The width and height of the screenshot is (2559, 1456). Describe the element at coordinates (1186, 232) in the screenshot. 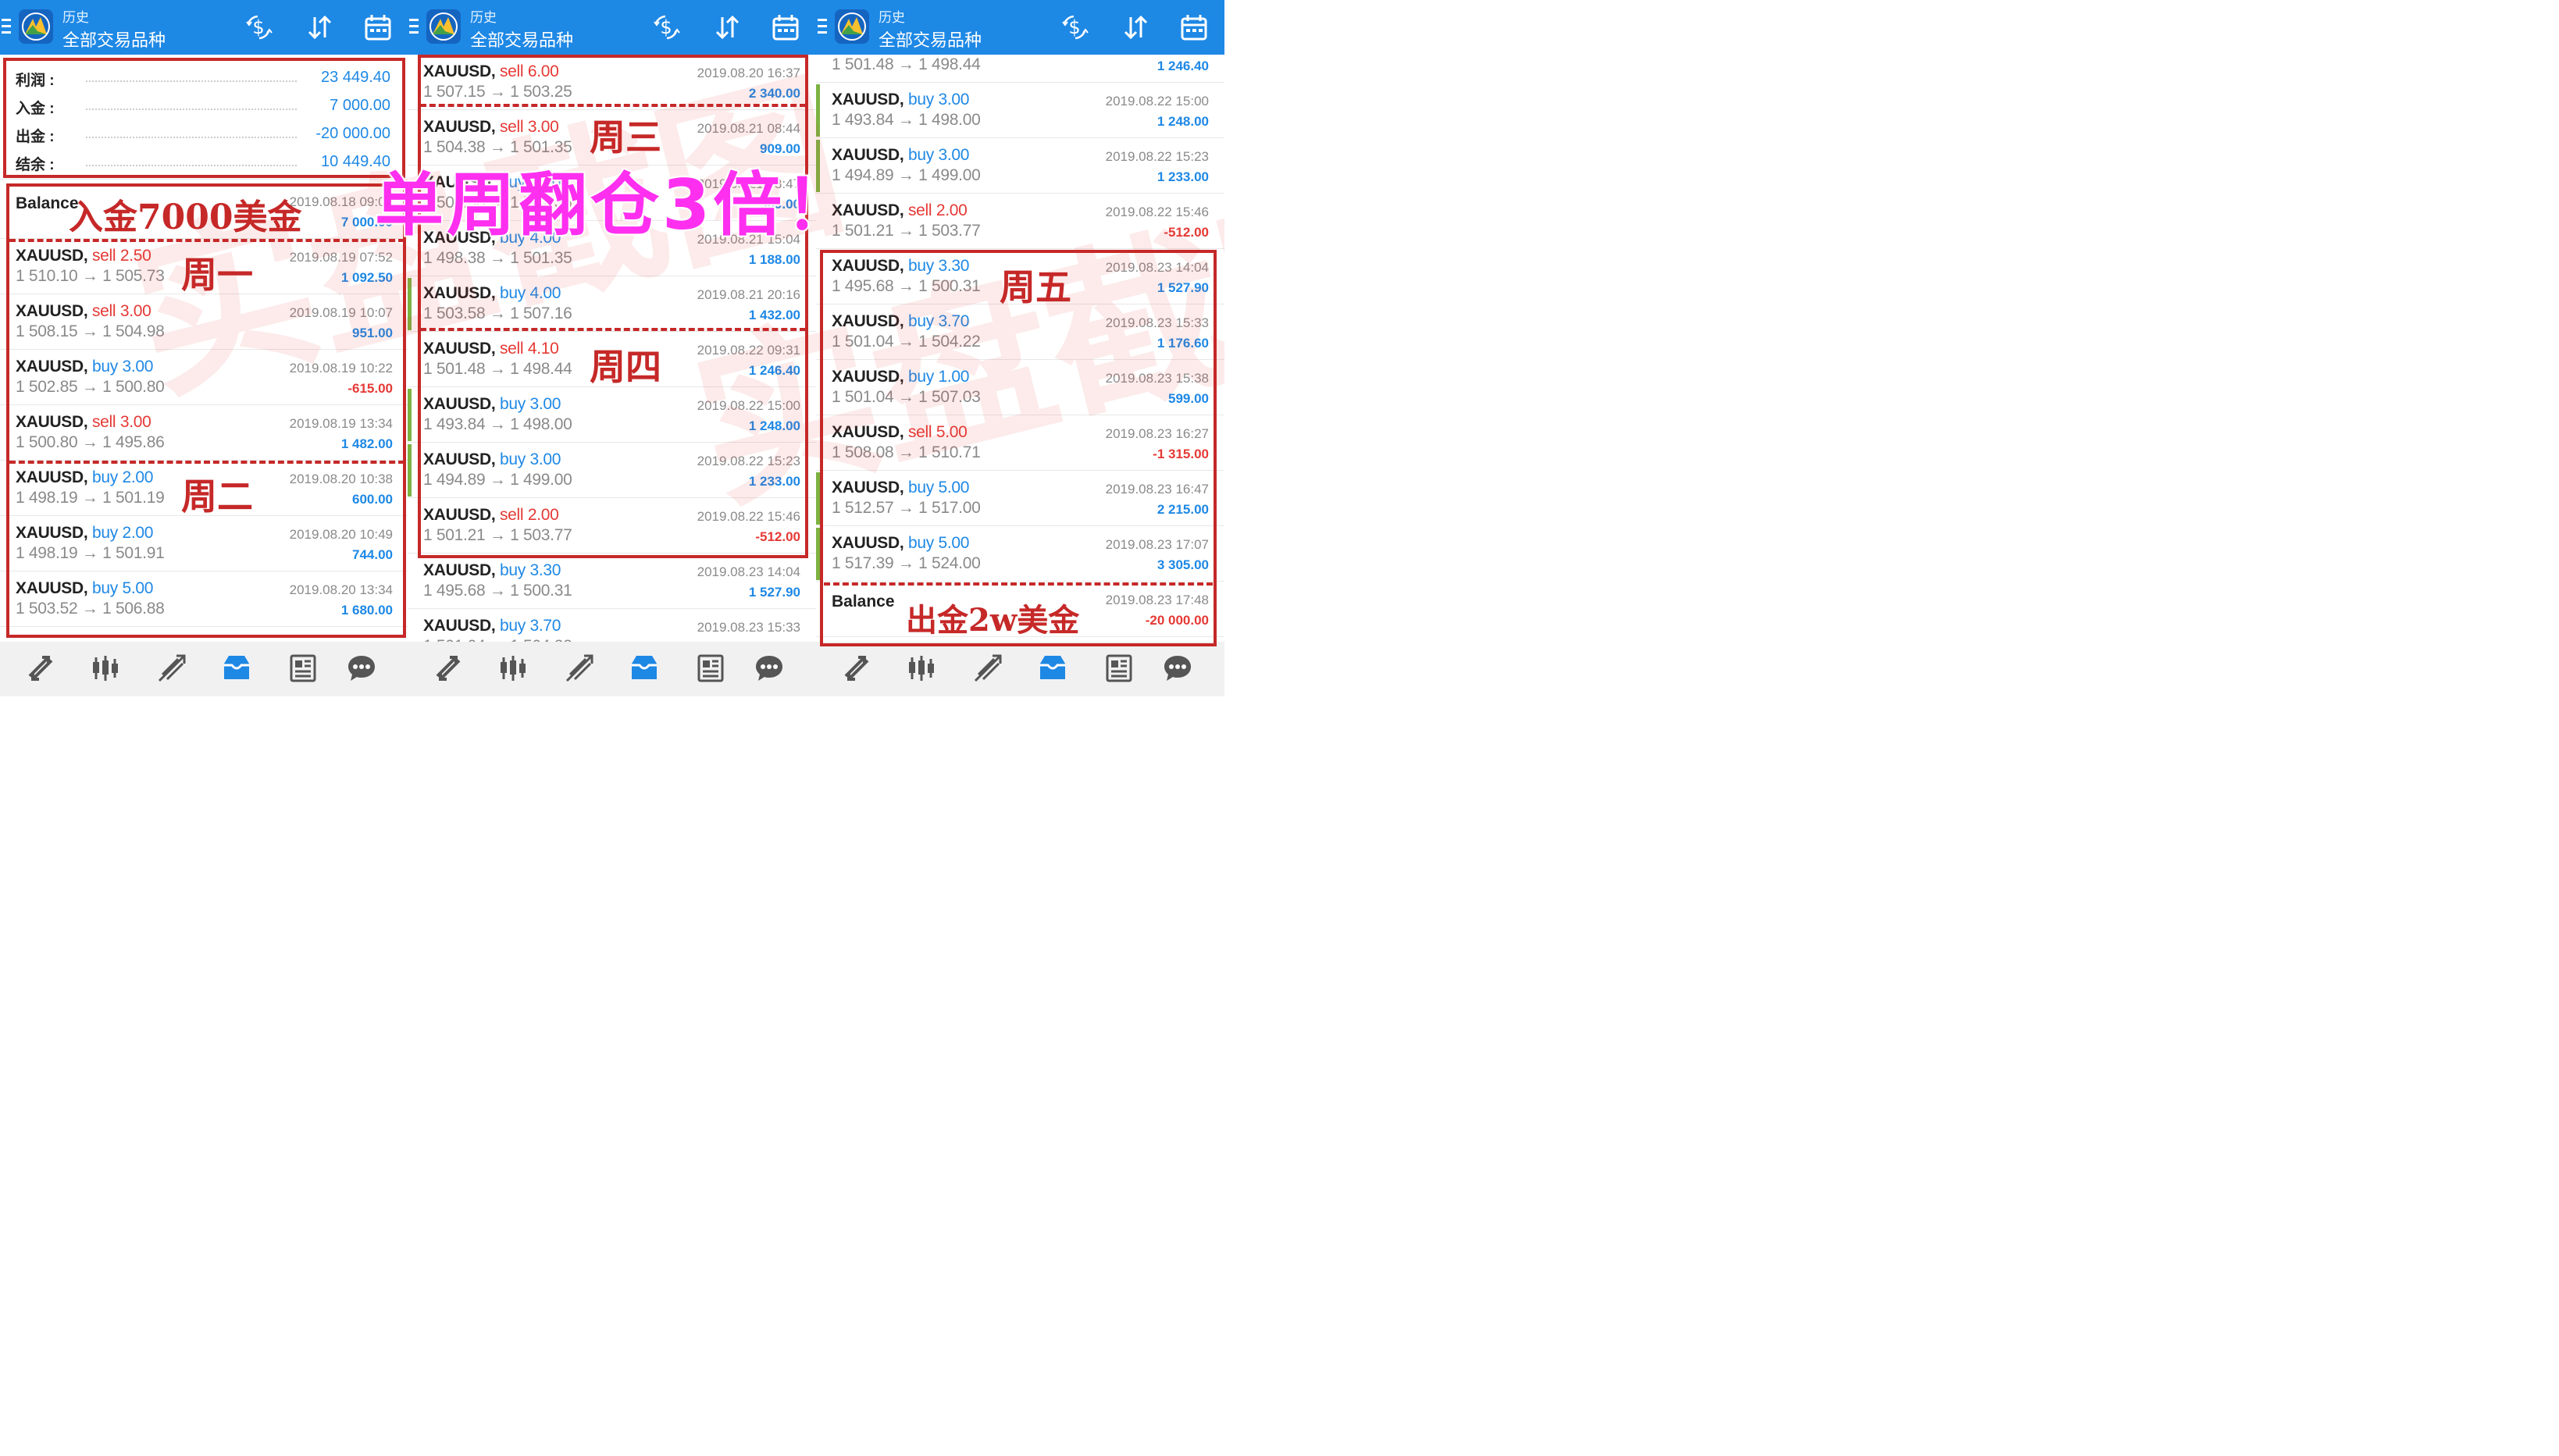

I see `deal-profit: -512.00` at that location.